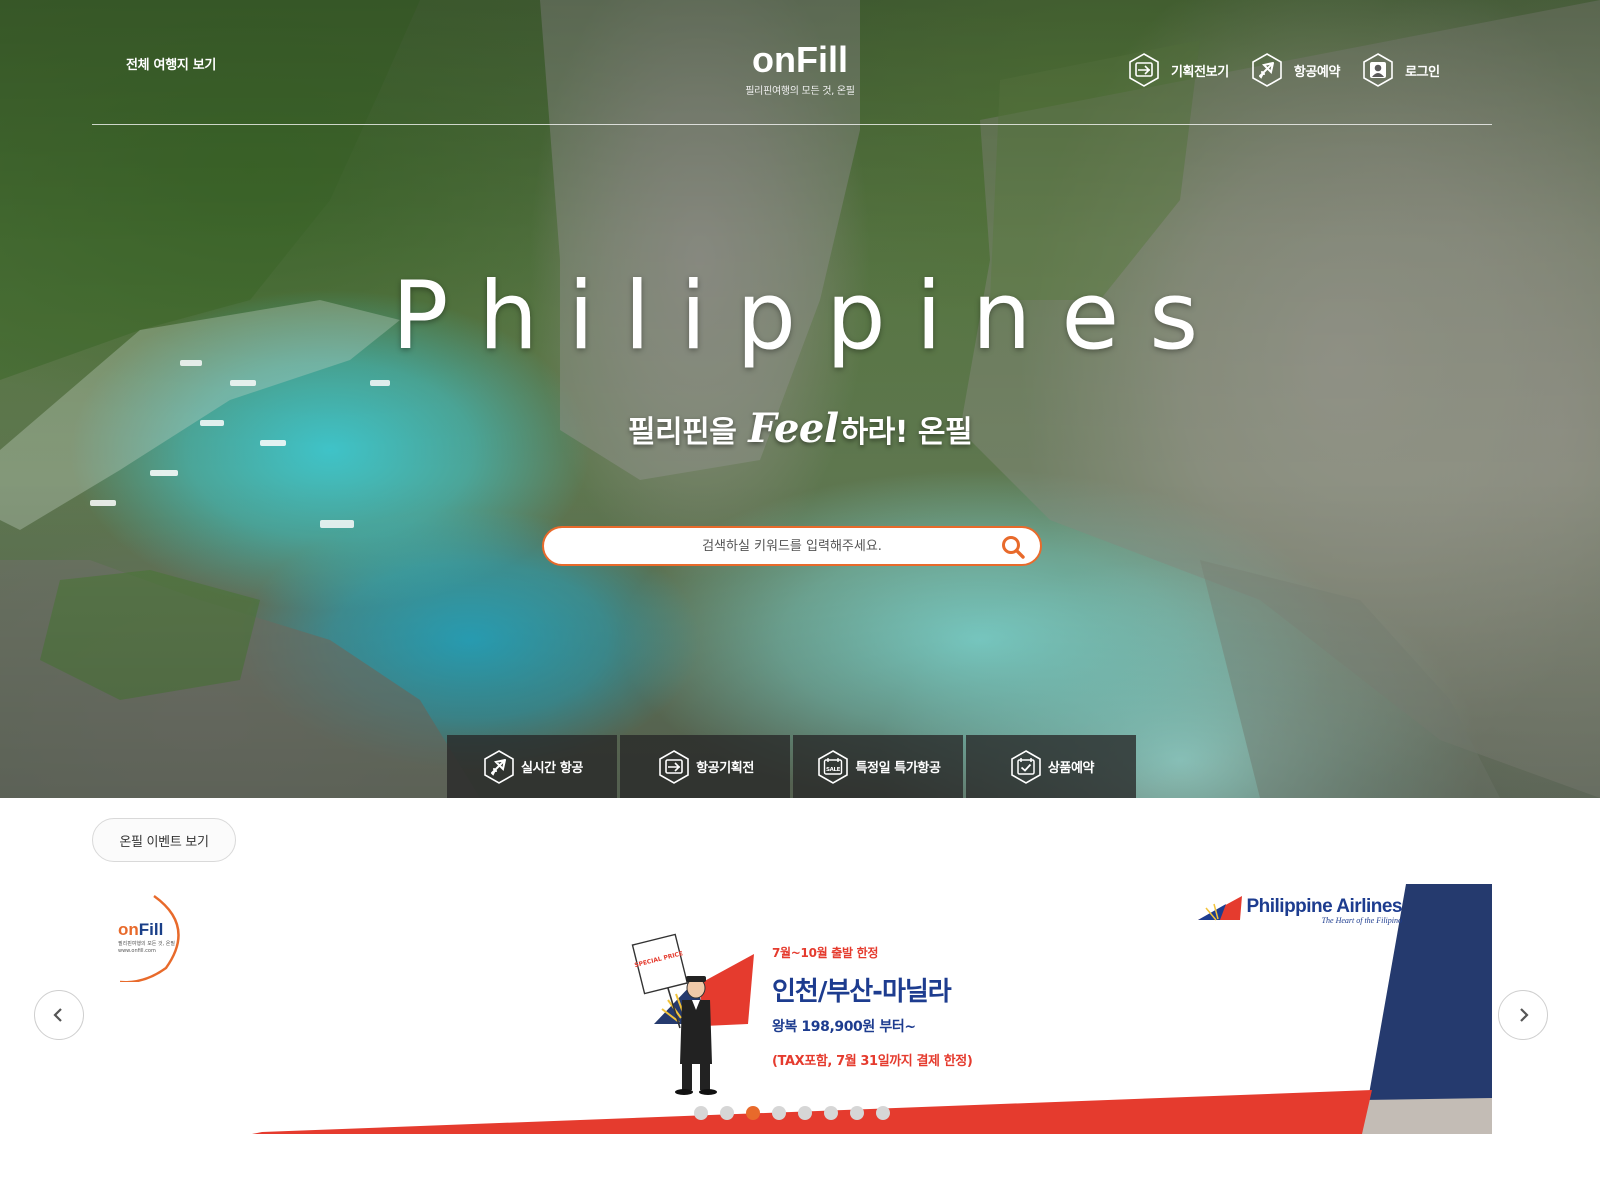 The height and width of the screenshot is (1182, 1600). I want to click on quick-special-date-flight: SALE 특정일 특가항공, so click(878, 766).